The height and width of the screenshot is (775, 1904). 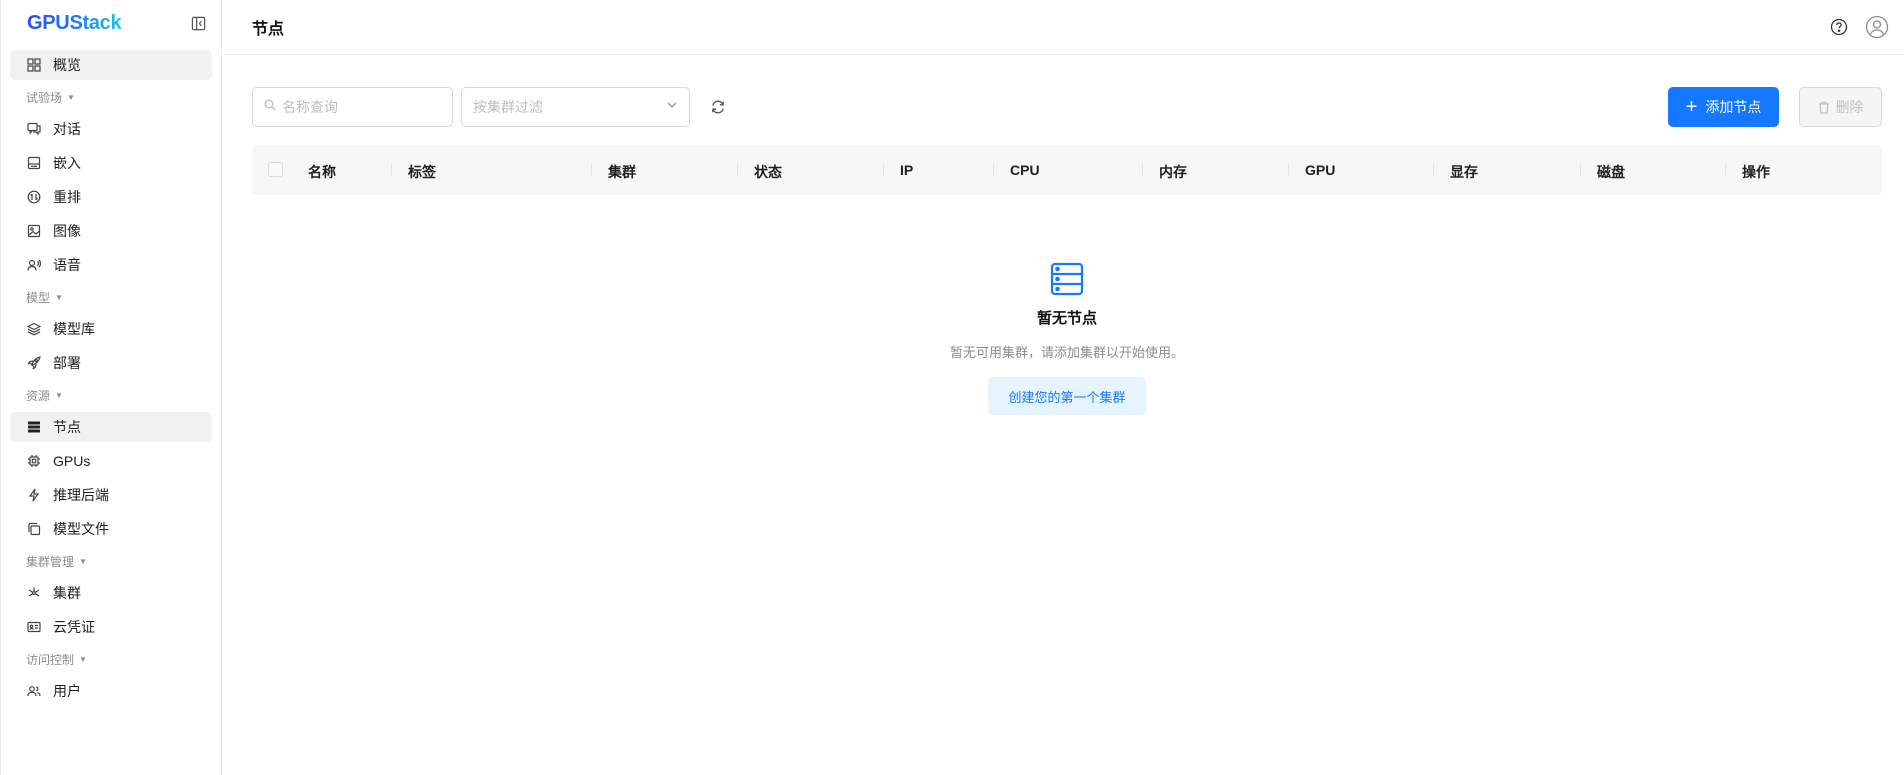 What do you see at coordinates (38, 395) in the screenshot?
I see `sidebar-group-label: 资源` at bounding box center [38, 395].